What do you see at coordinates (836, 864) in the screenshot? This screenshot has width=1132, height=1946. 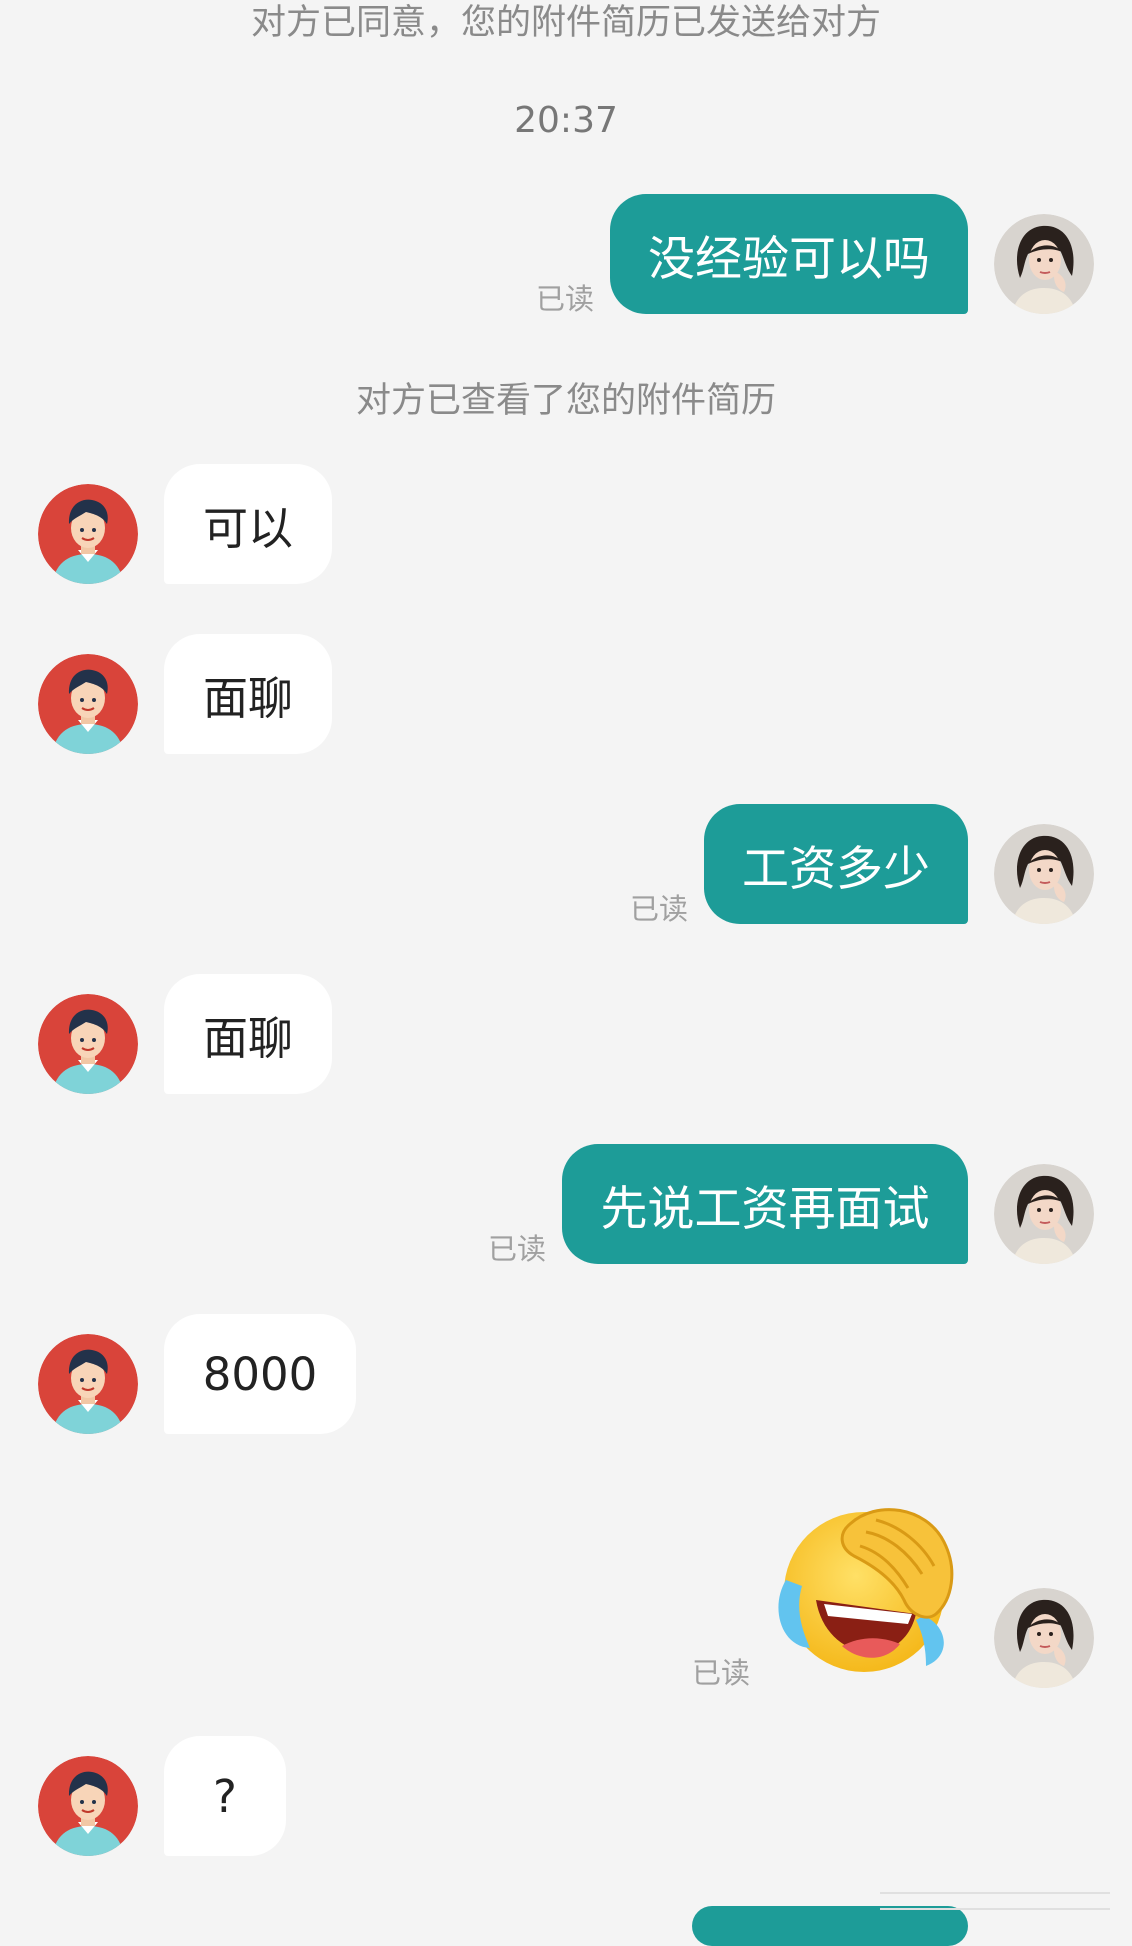 I see `message-bubble-sent: 工资多少` at bounding box center [836, 864].